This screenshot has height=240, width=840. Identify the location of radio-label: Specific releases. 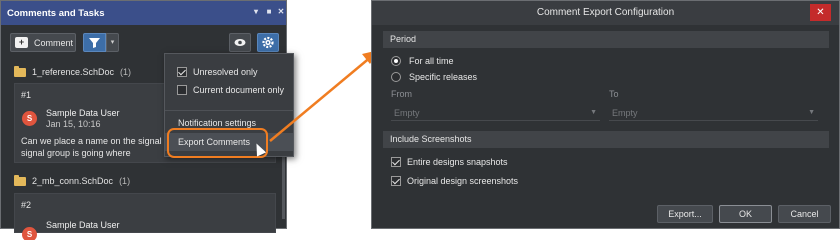
(443, 77).